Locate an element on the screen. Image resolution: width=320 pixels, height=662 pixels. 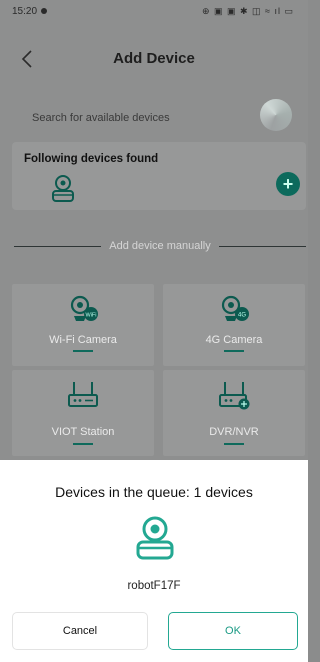
header: Add Device is located at coordinates (154, 60).